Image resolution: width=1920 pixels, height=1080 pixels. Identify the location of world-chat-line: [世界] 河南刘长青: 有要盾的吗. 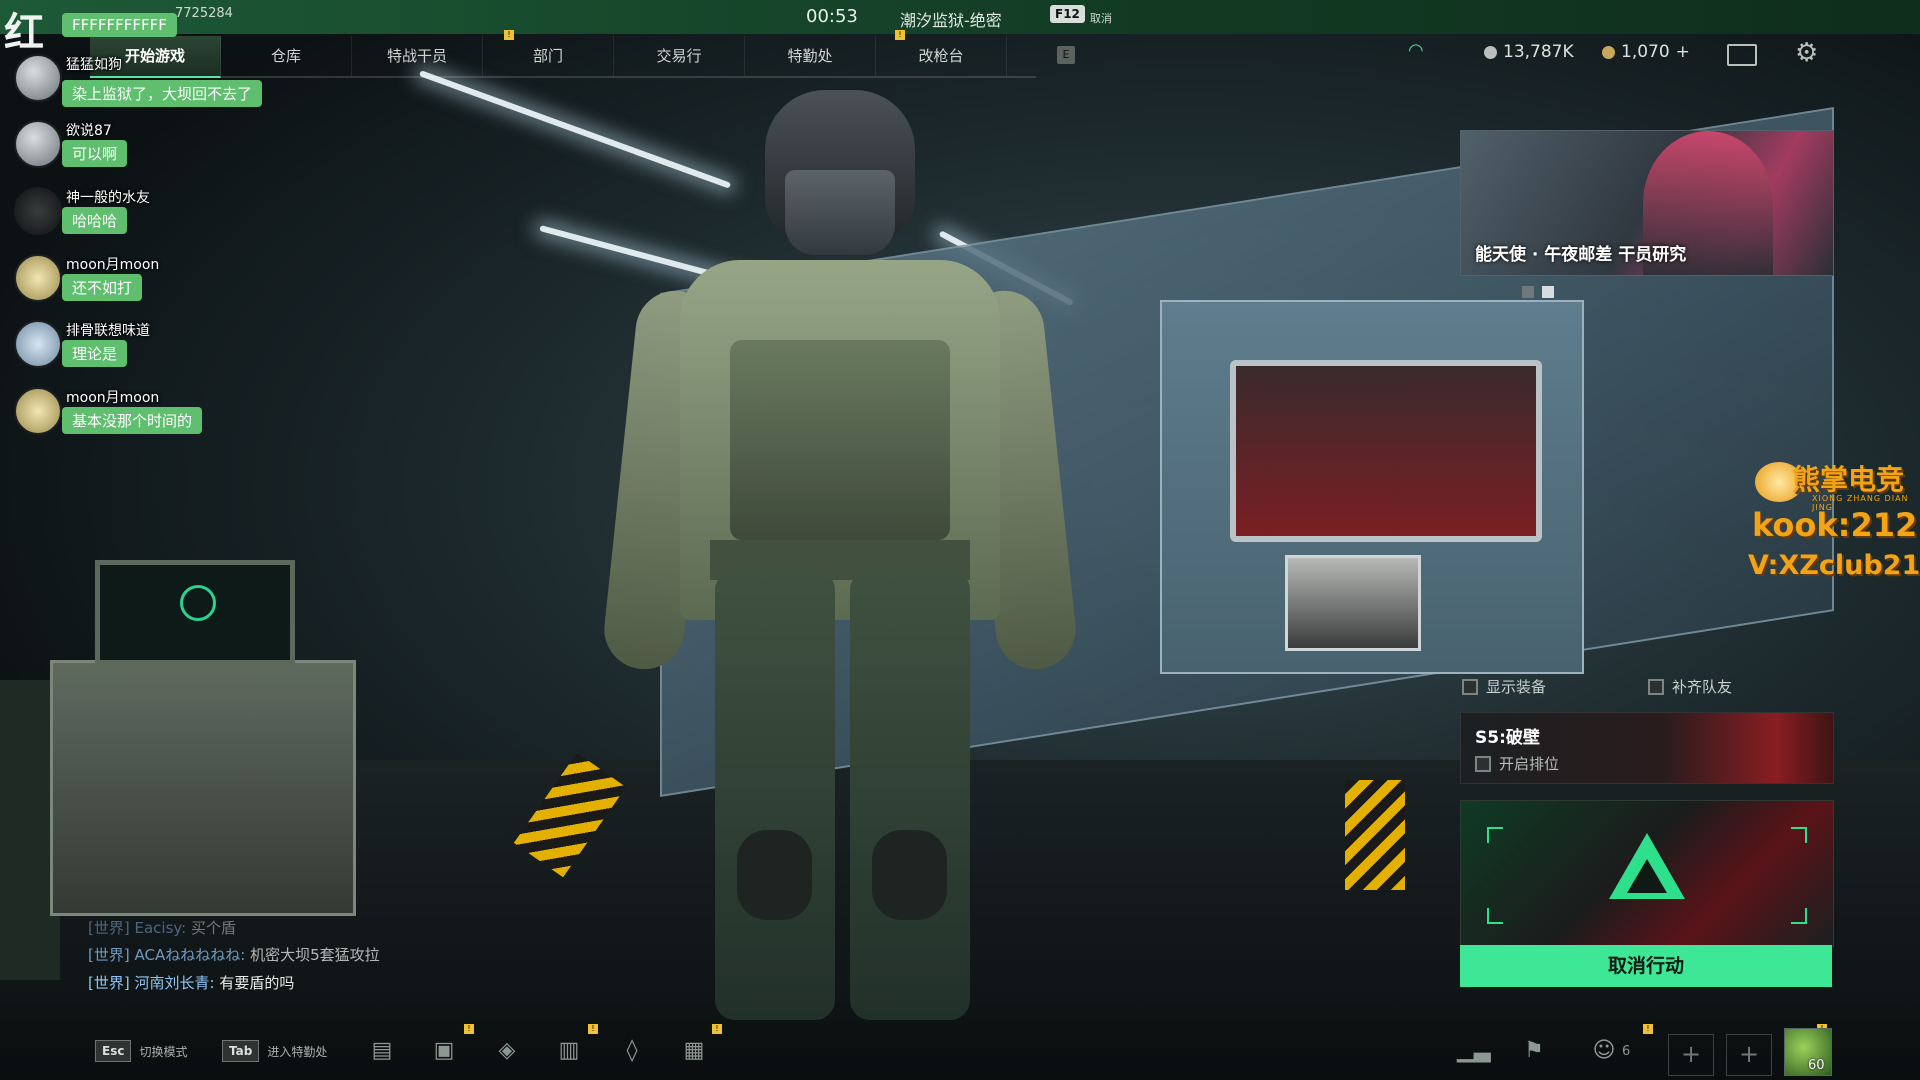
(191, 982).